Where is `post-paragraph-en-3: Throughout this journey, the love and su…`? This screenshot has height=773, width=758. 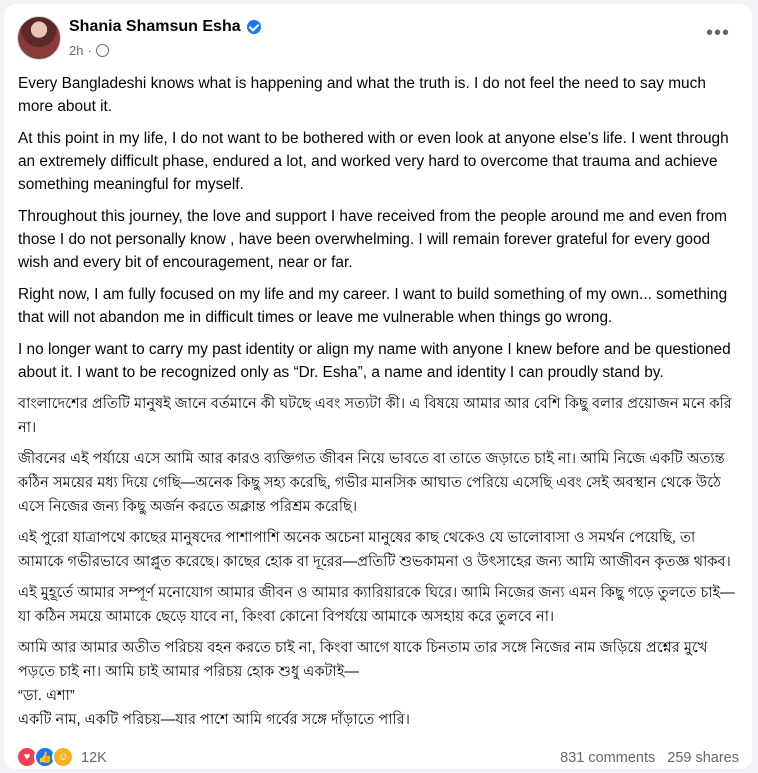 post-paragraph-en-3: Throughout this journey, the love and su… is located at coordinates (372, 239).